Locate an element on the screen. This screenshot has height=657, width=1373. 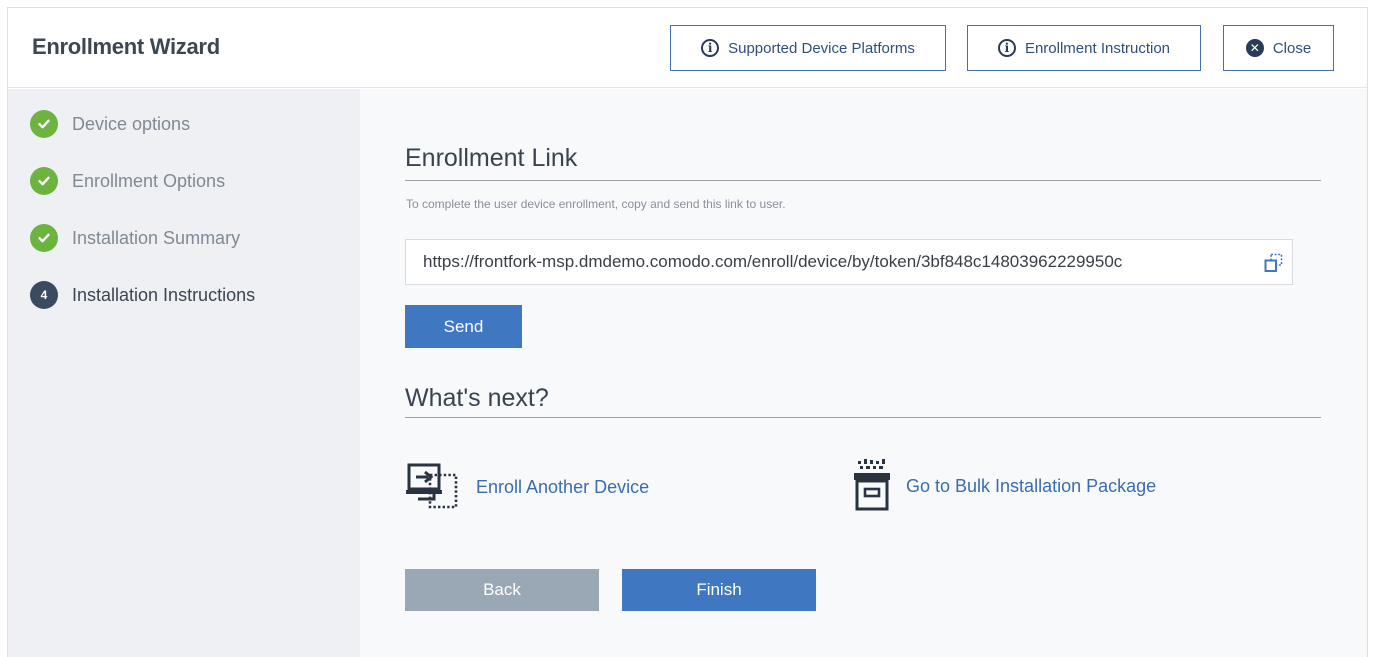
close-icon: ✕ is located at coordinates (1254, 48).